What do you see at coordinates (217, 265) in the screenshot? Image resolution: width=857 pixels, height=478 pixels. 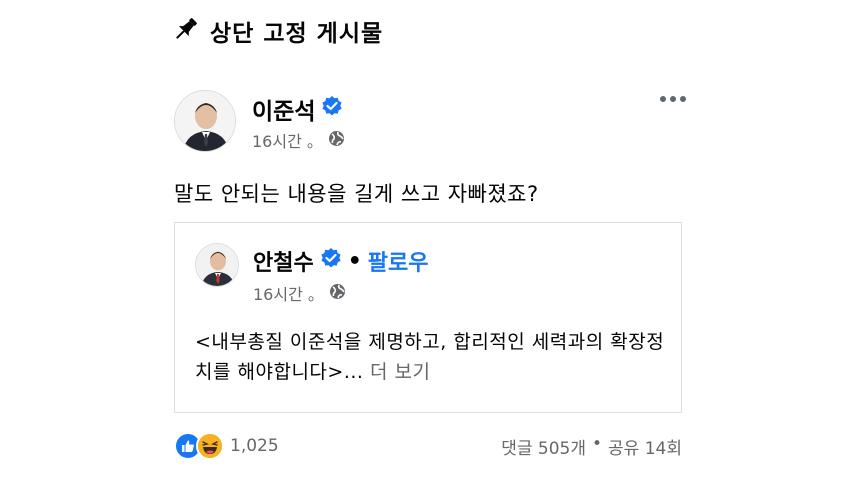 I see `shared-author-avatar` at bounding box center [217, 265].